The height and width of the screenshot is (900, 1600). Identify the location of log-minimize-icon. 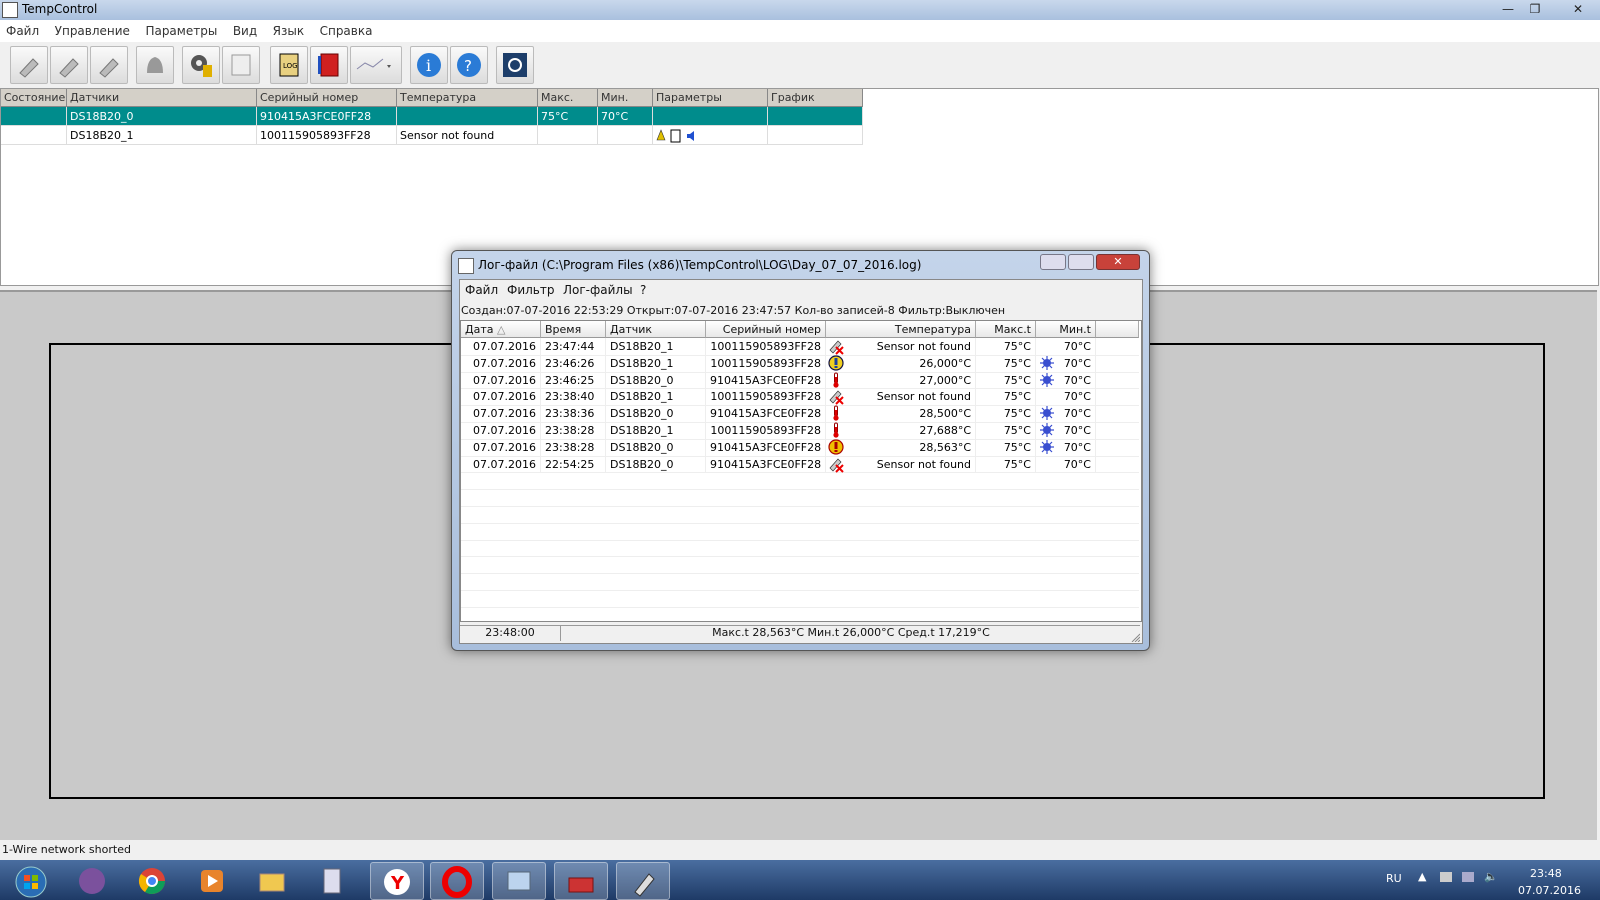
(1053, 262).